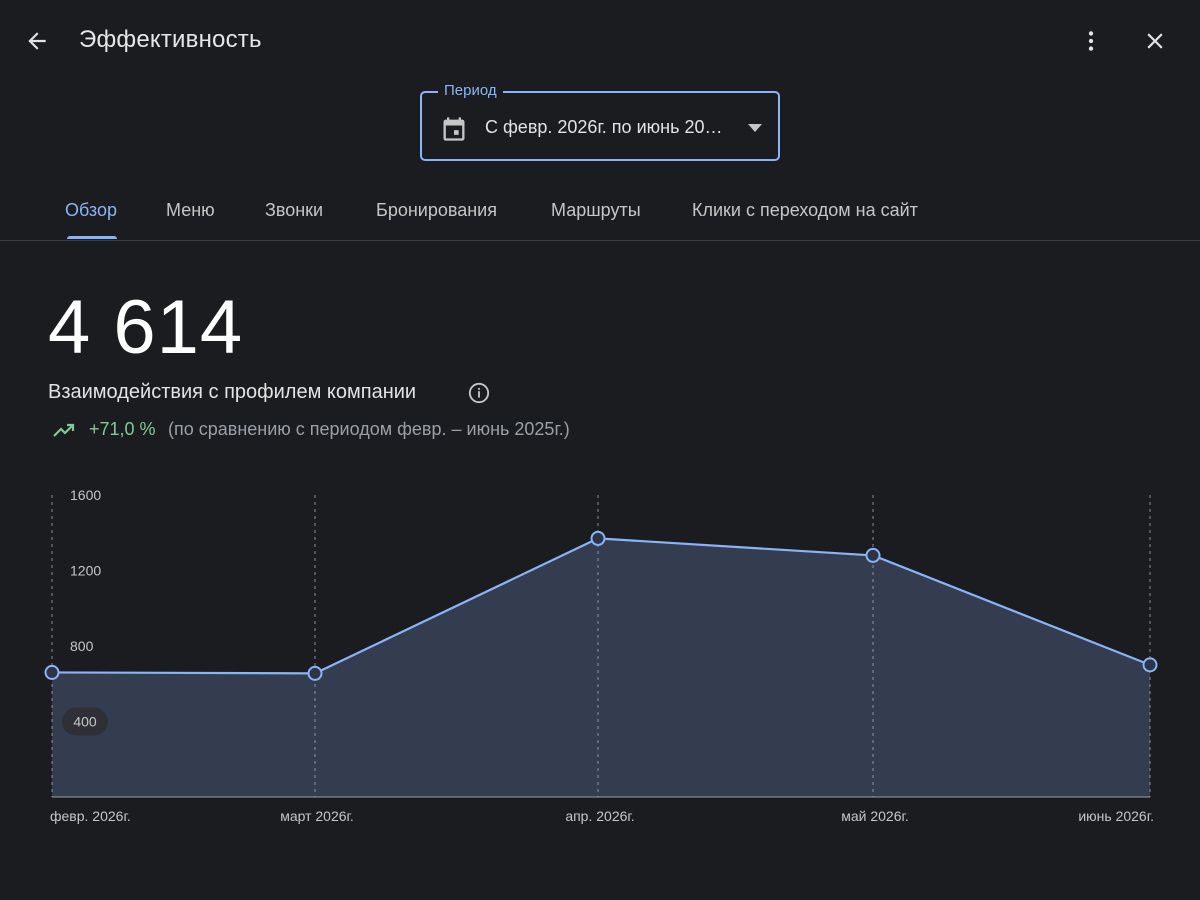  What do you see at coordinates (170, 39) in the screenshot?
I see `page-title: Эффективность` at bounding box center [170, 39].